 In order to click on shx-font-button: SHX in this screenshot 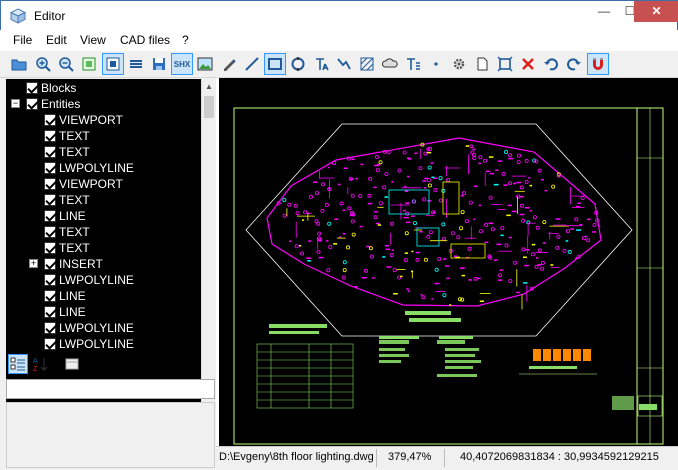, I will do `click(182, 64)`.